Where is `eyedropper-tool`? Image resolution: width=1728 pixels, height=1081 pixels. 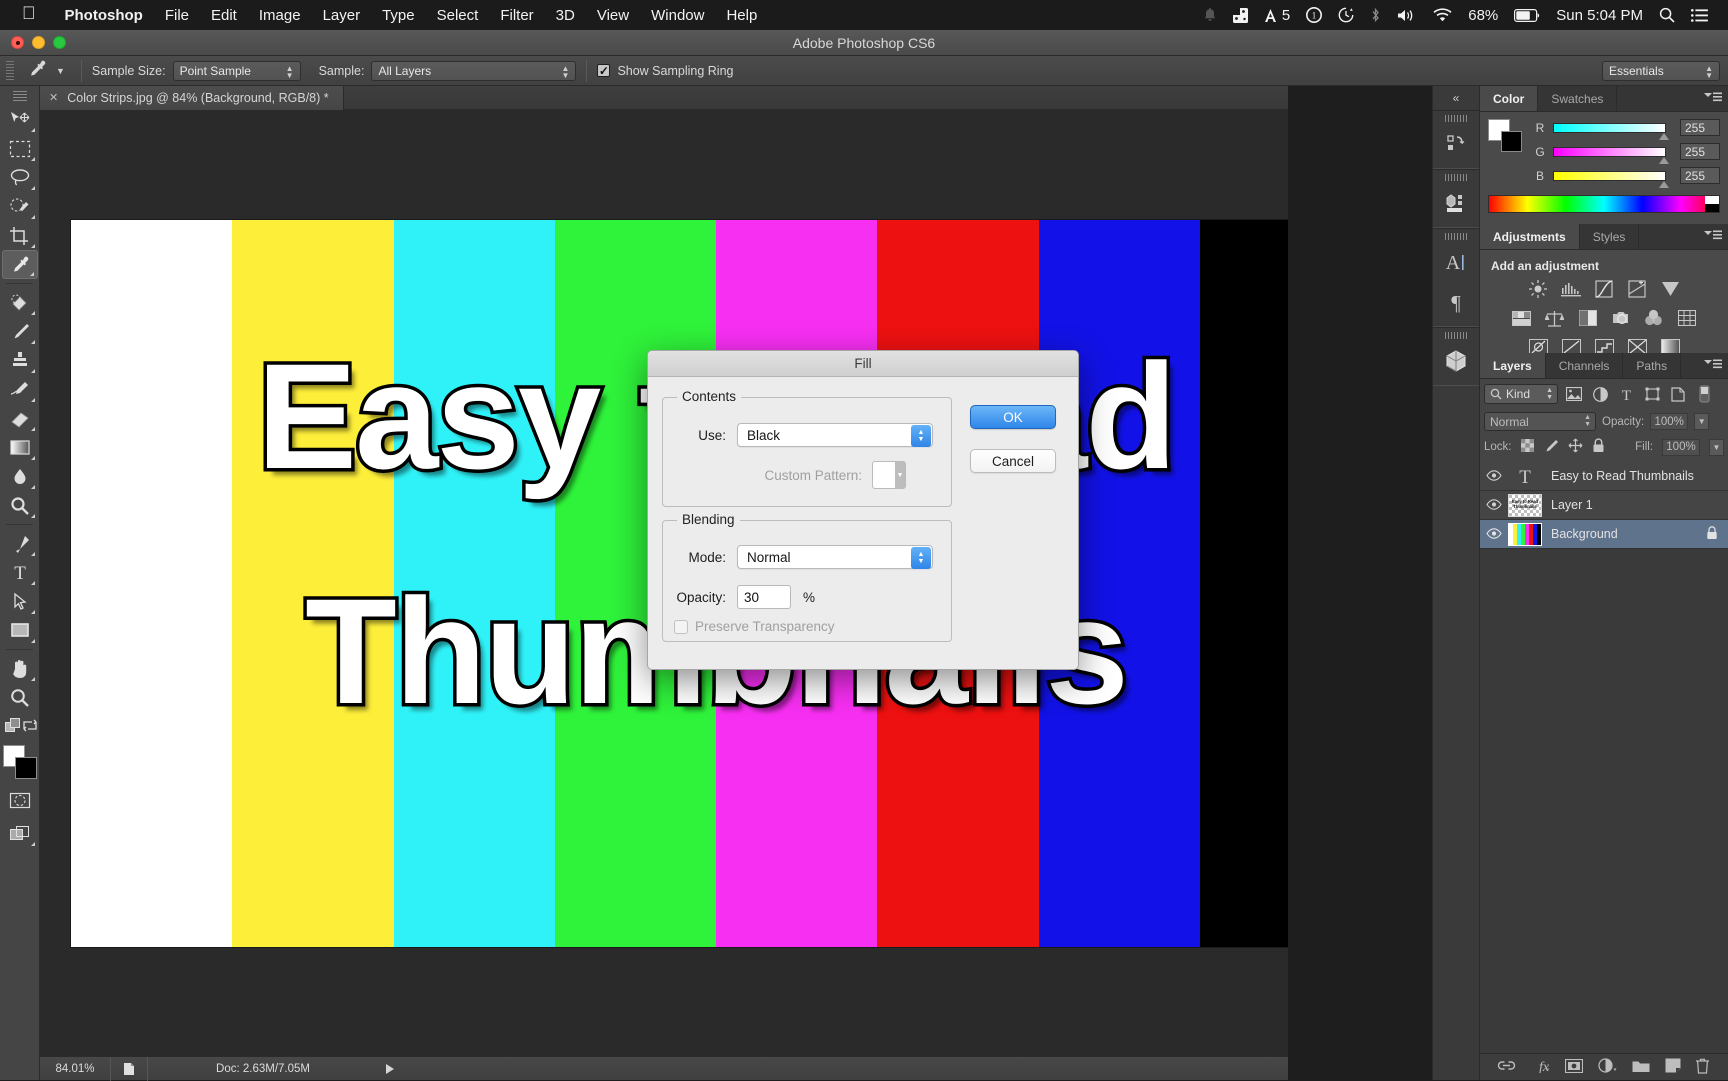 eyedropper-tool is located at coordinates (20, 264).